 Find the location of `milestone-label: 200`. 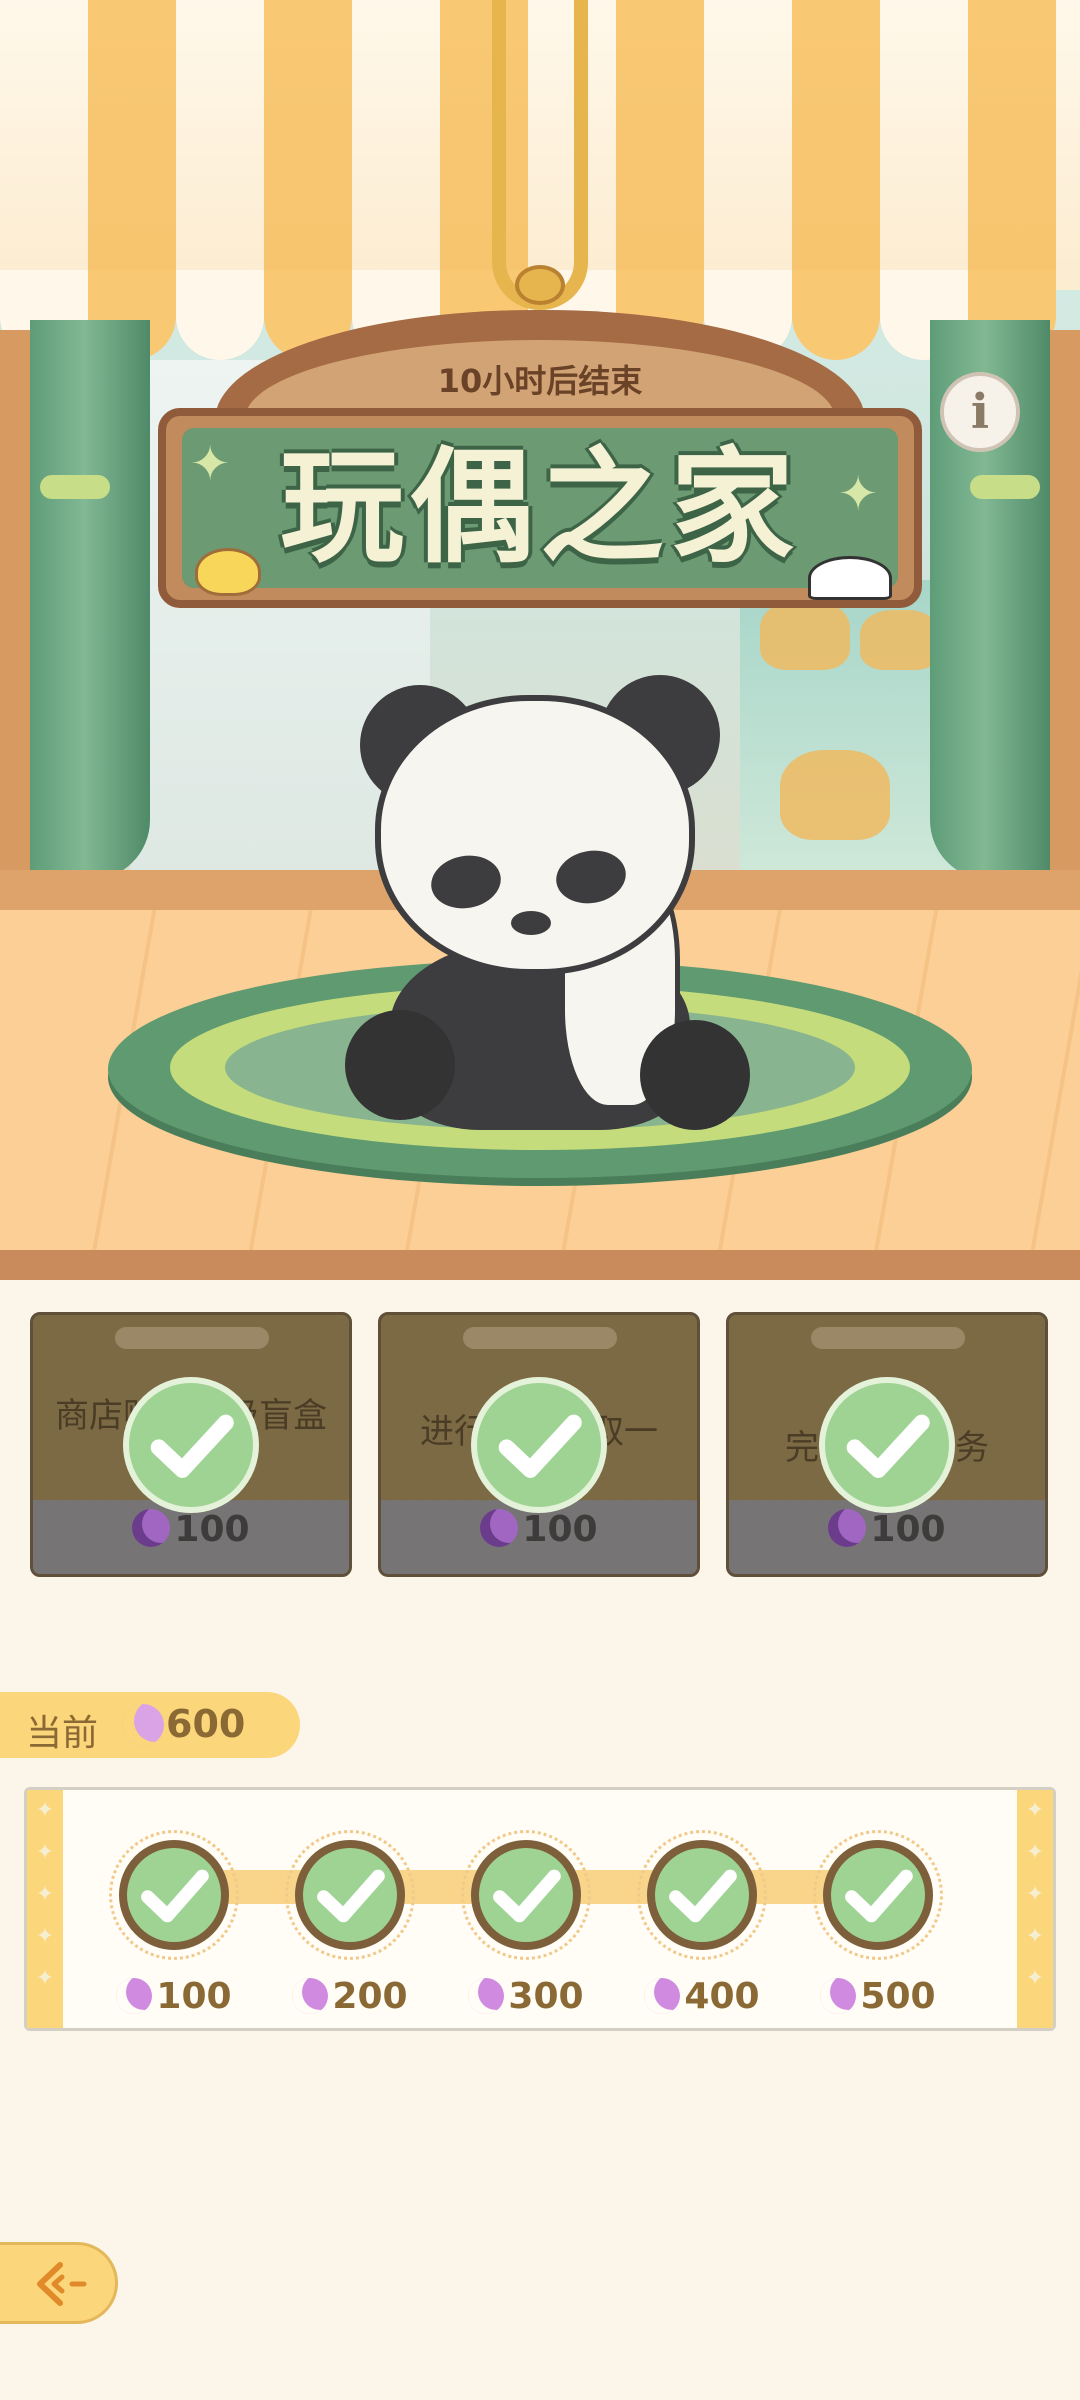

milestone-label: 200 is located at coordinates (350, 1996).